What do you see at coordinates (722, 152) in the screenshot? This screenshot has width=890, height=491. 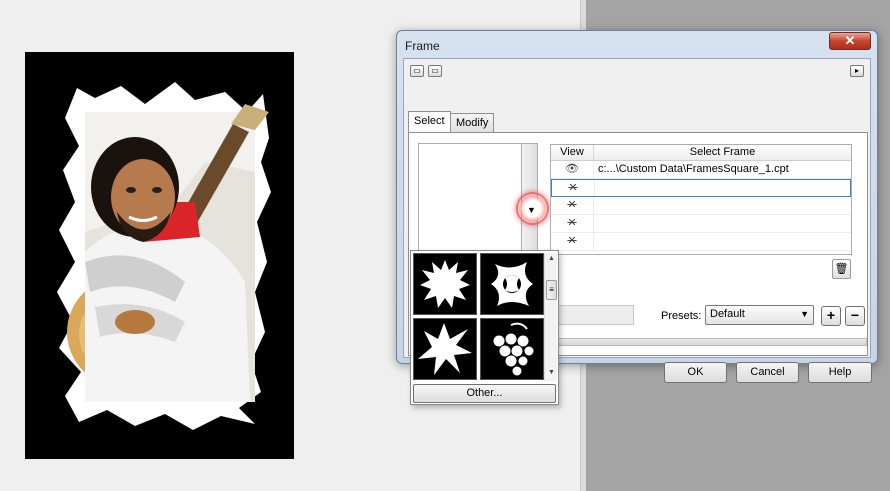 I see `column-header-select-frame: Select Frame` at bounding box center [722, 152].